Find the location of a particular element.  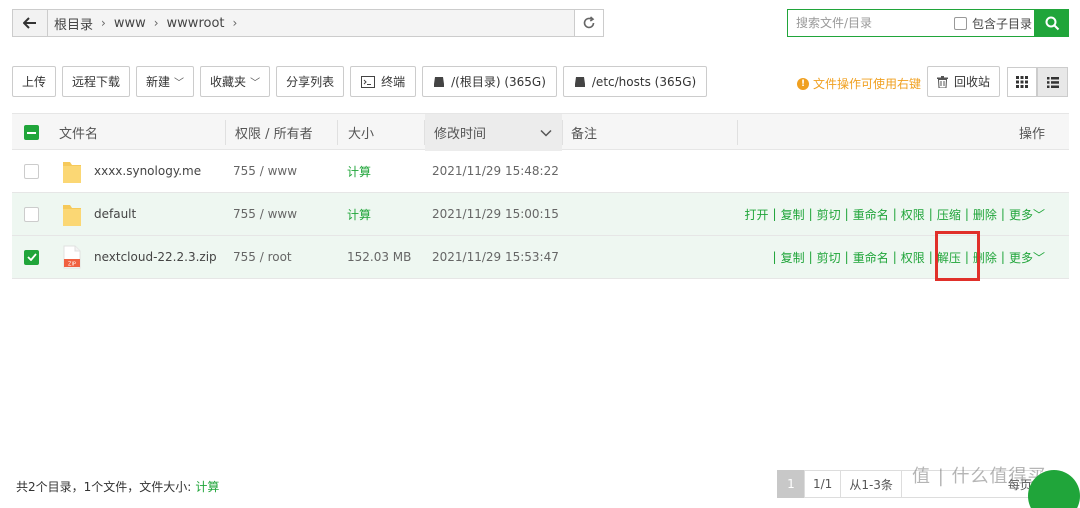

breadcrumb-item: 根目录 › is located at coordinates (80, 23).